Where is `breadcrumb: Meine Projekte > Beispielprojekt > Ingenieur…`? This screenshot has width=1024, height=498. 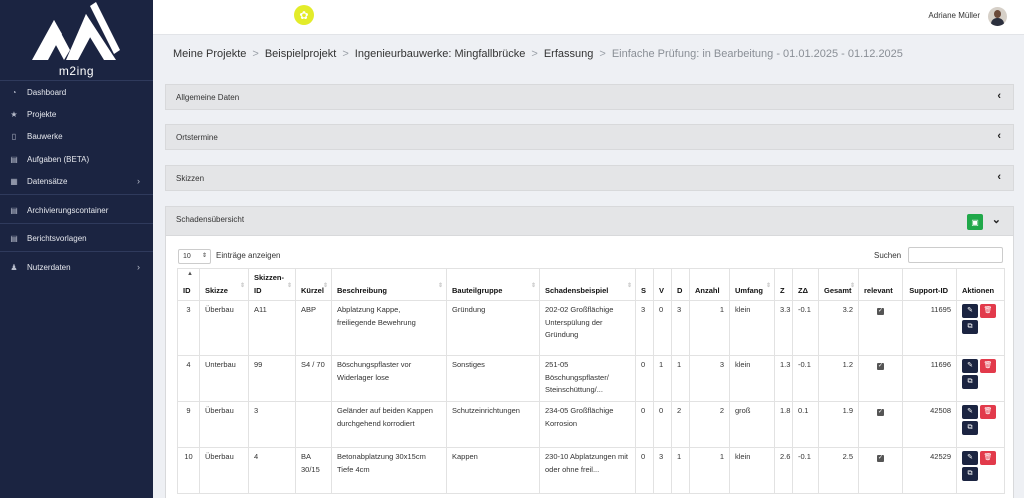
breadcrumb: Meine Projekte > Beispielprojekt > Ingenieur… is located at coordinates (538, 54).